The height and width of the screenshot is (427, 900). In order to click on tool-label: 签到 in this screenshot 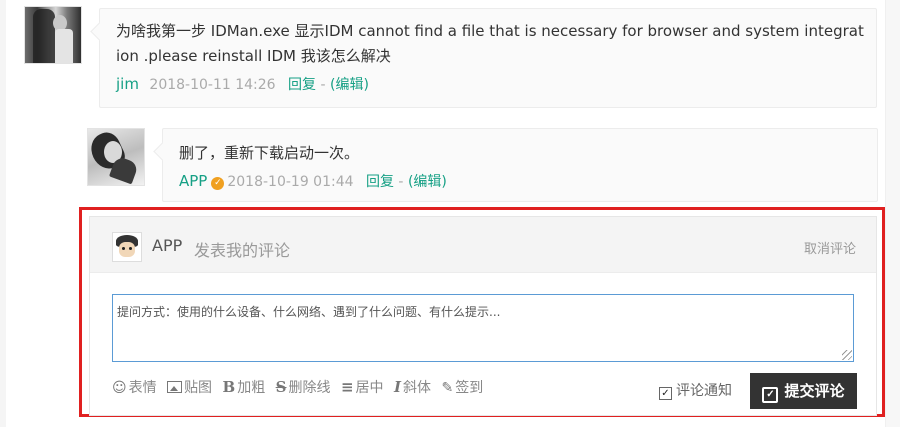, I will do `click(469, 388)`.